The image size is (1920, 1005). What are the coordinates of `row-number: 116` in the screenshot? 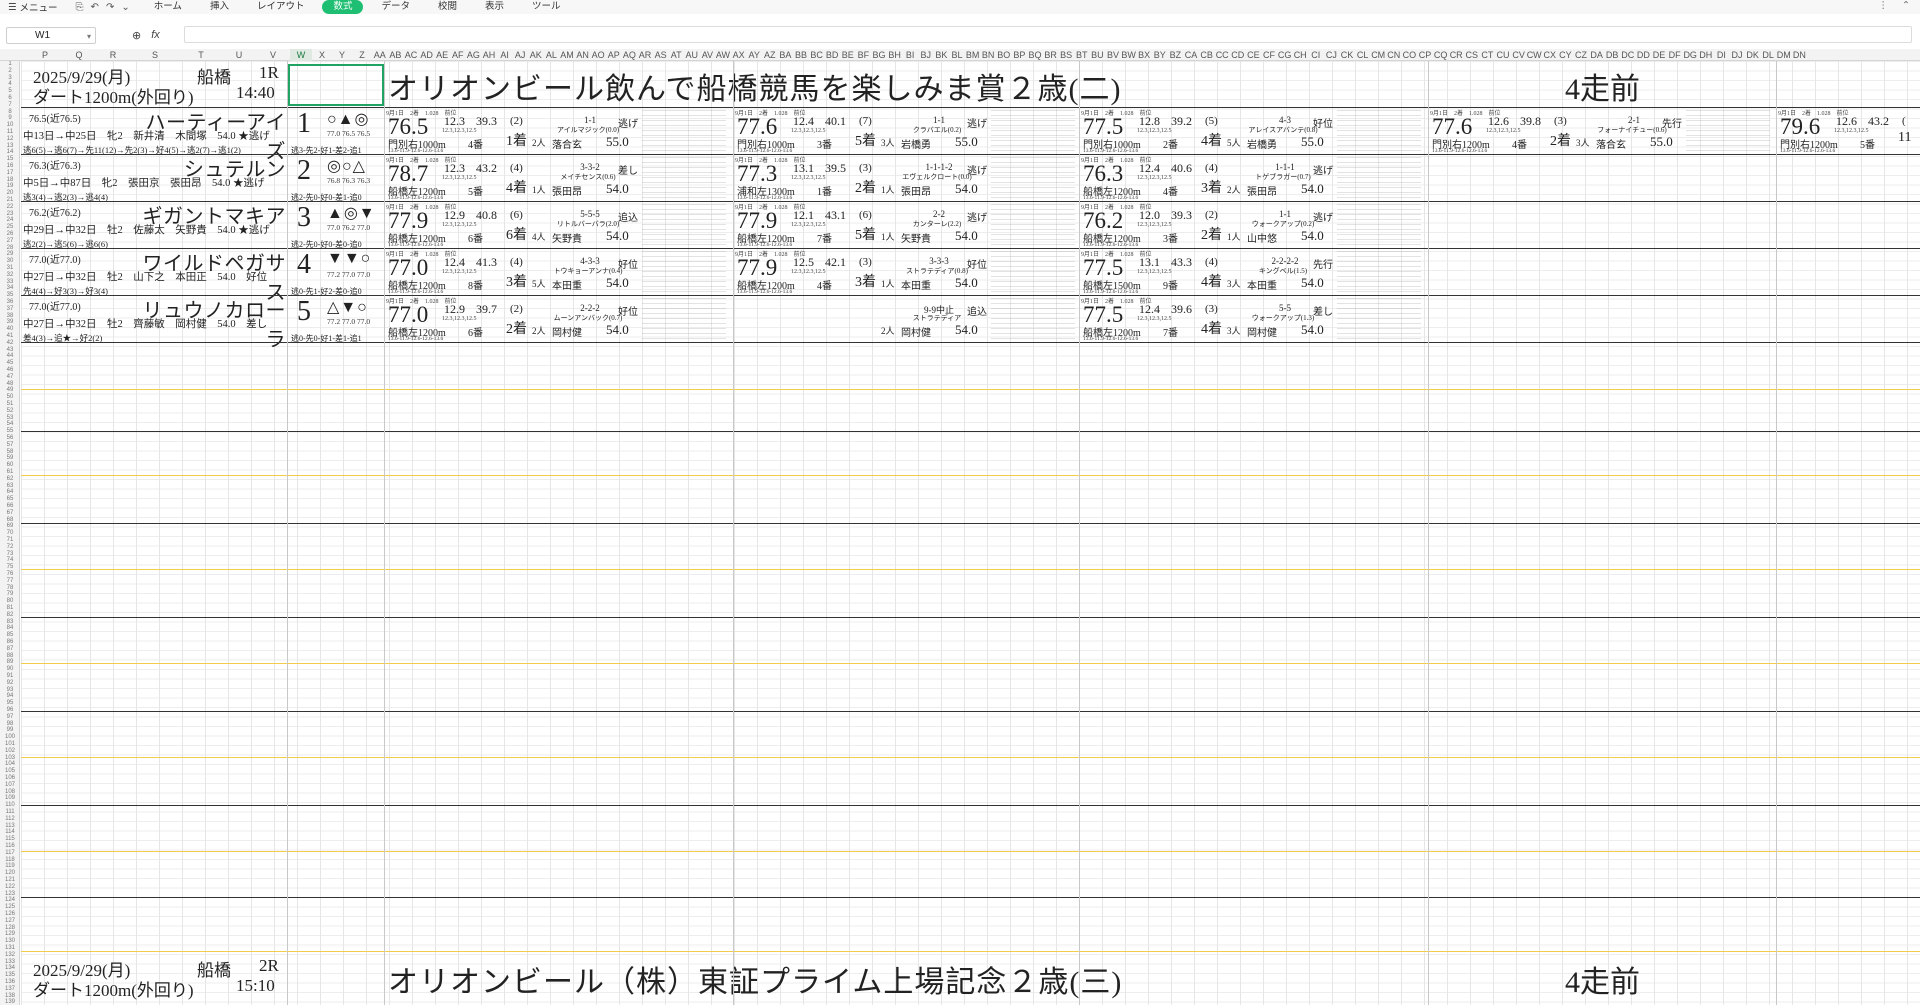 It's located at (9, 846).